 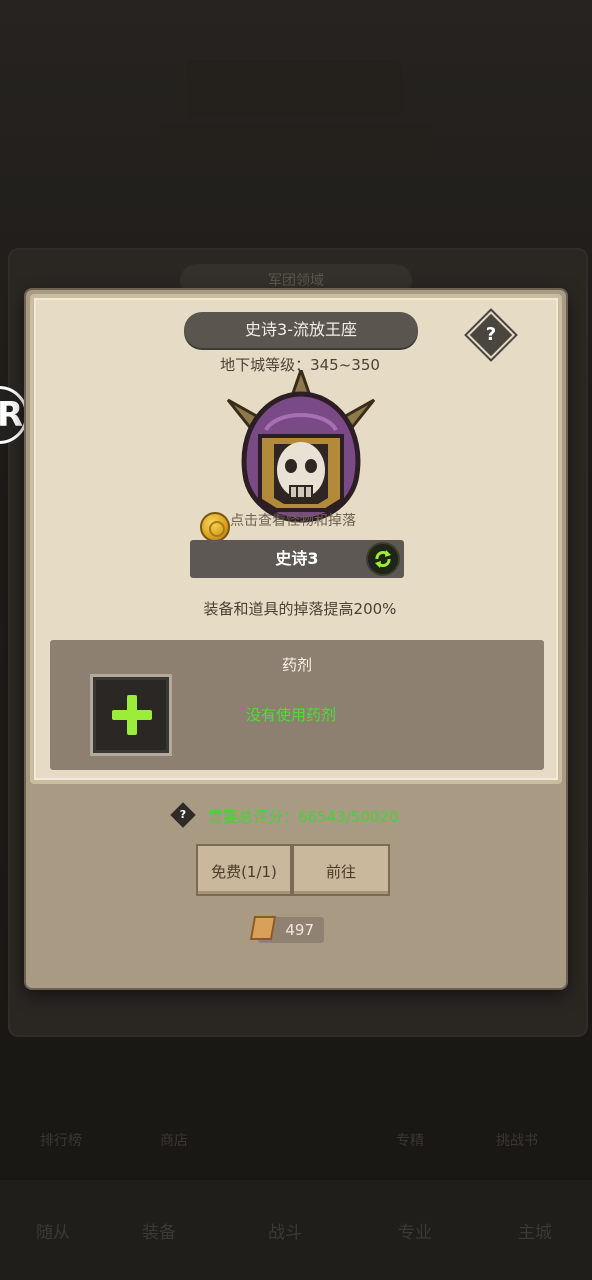 I want to click on go-button: 前往, so click(x=341, y=870).